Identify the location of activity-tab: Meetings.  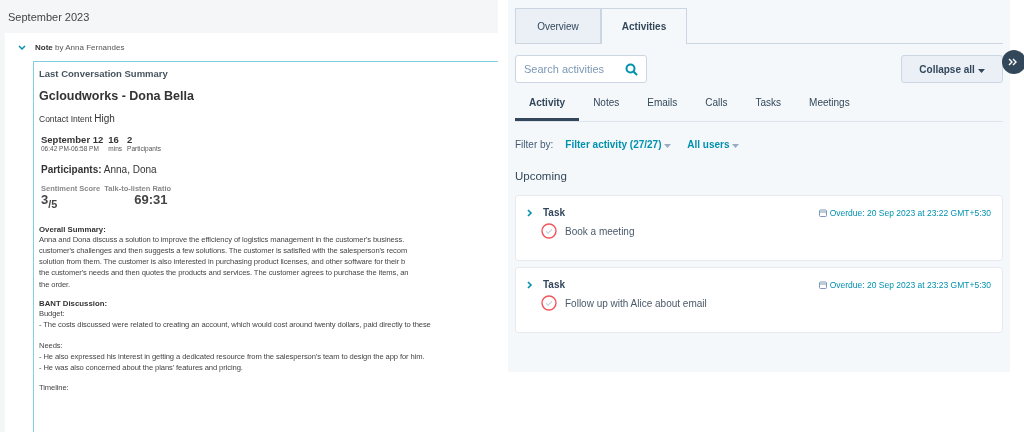
(829, 105).